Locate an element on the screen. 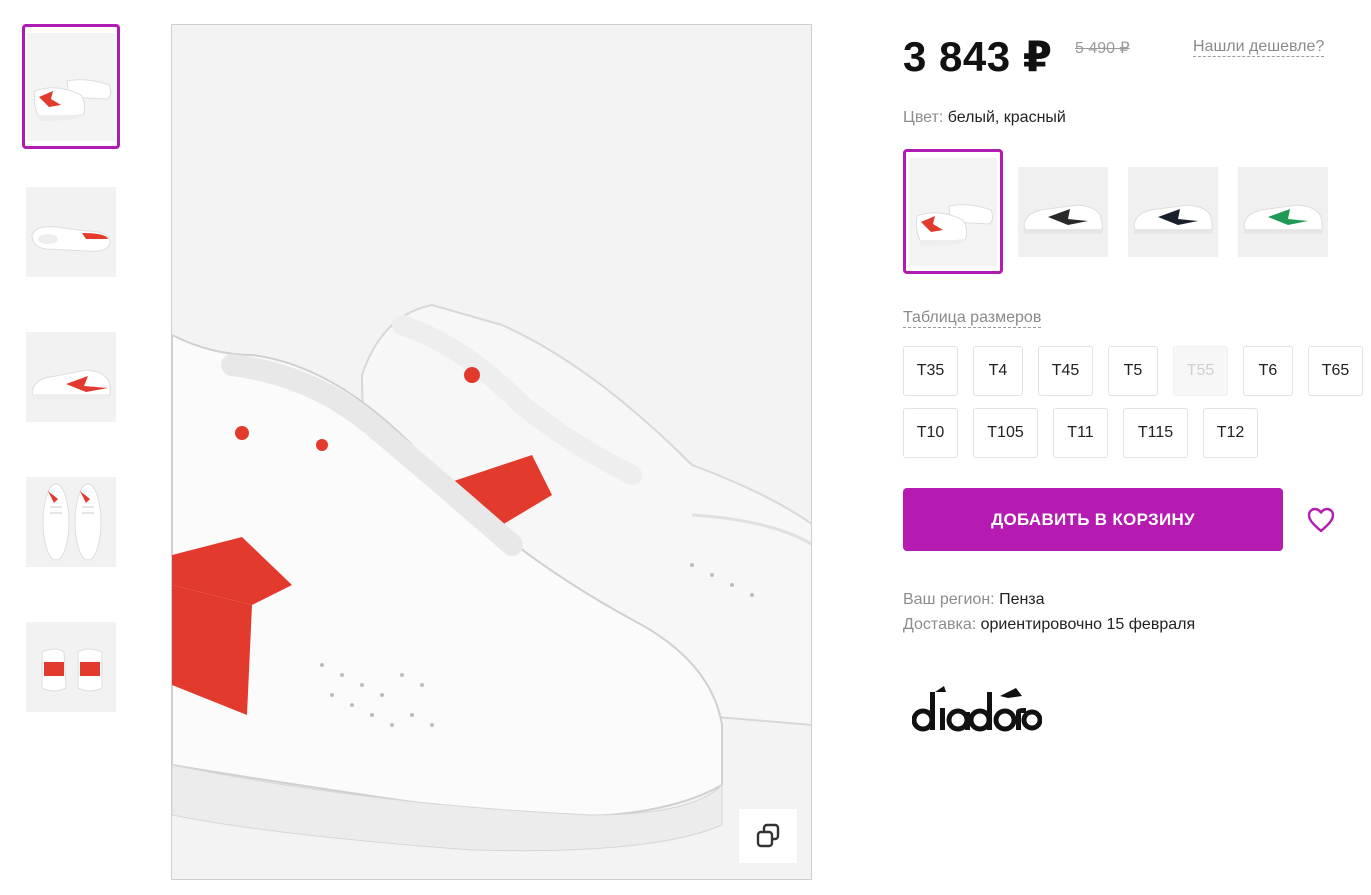 Image resolution: width=1371 pixels, height=895 pixels. zoom-button is located at coordinates (768, 836).